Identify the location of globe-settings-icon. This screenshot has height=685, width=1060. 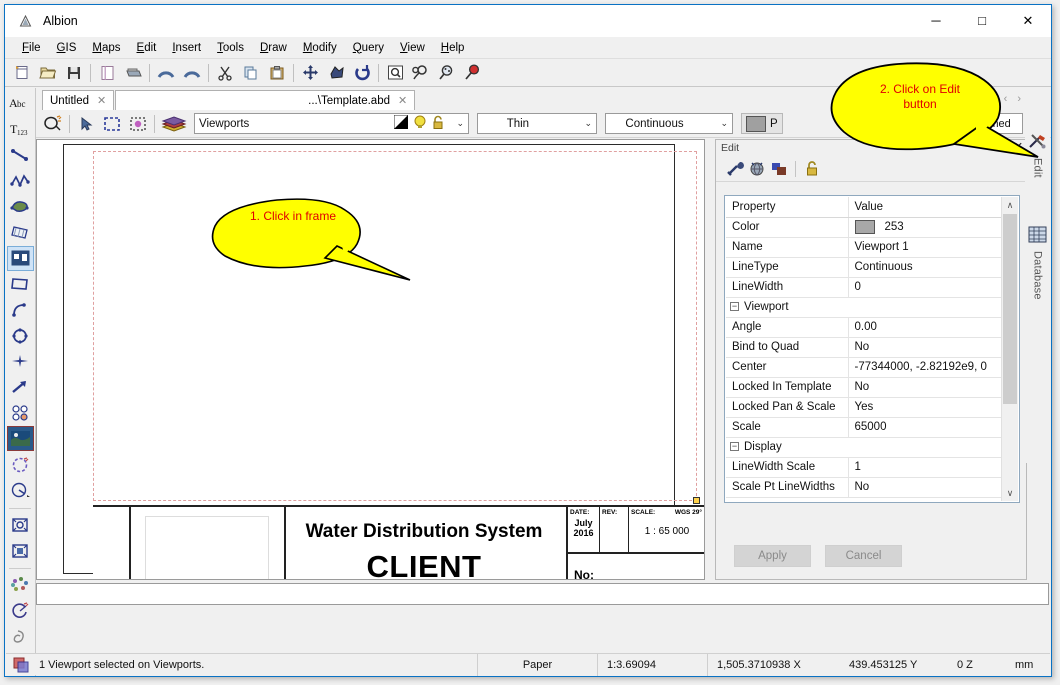
(757, 169).